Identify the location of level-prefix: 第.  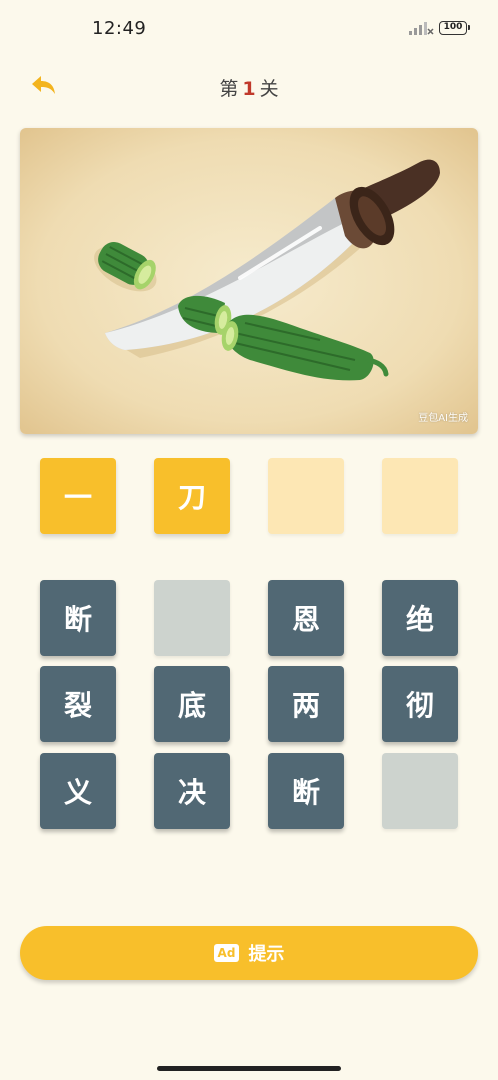
(229, 89).